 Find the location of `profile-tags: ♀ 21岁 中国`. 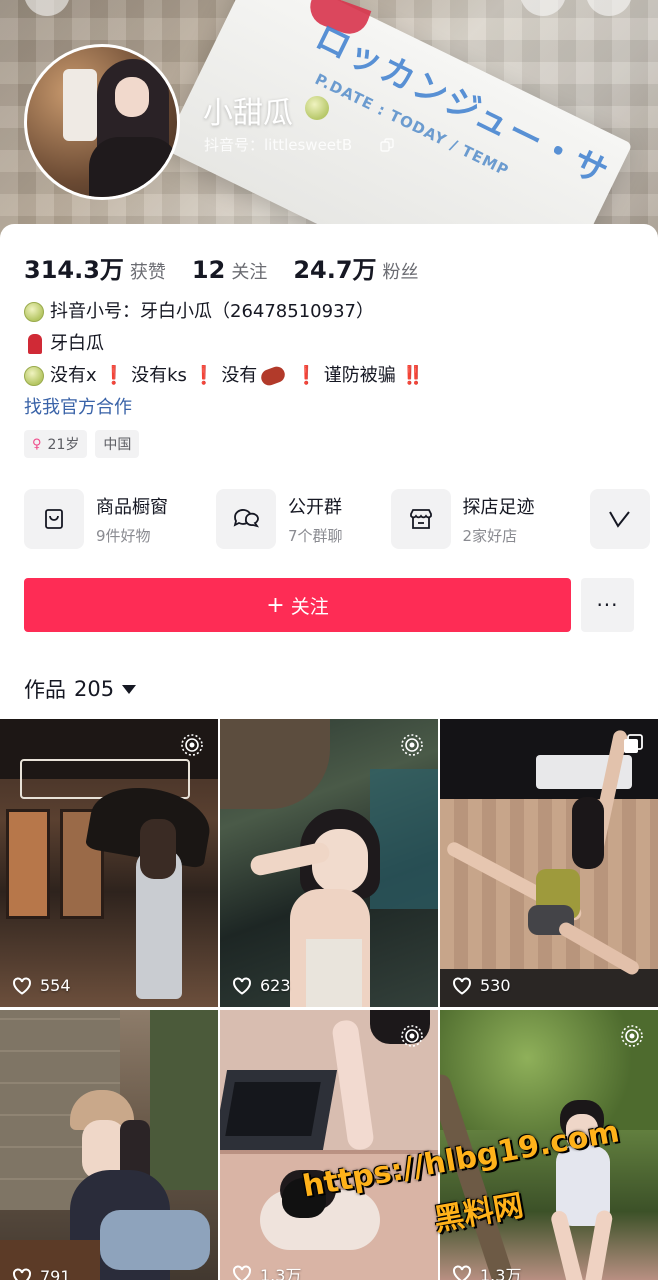

profile-tags: ♀ 21岁 中国 is located at coordinates (85, 444).